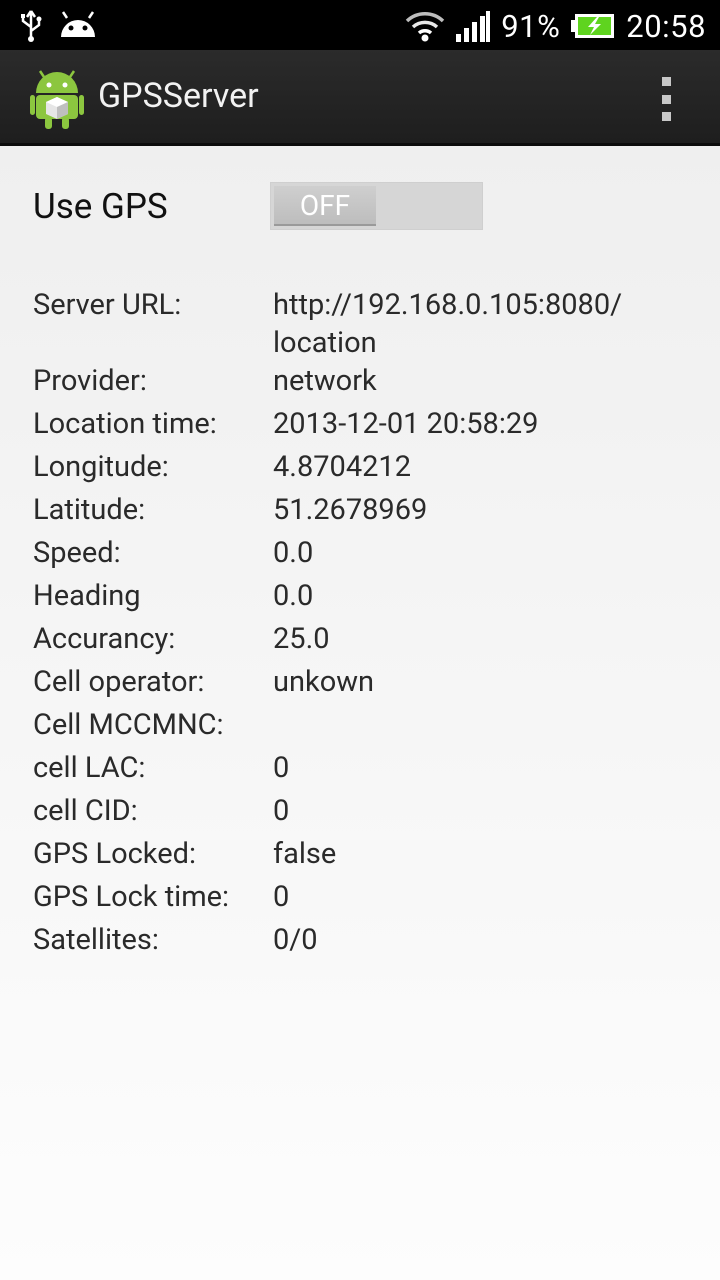 The image size is (720, 1280). Describe the element at coordinates (448, 324) in the screenshot. I see `info-value: http://192.168.0.105:8080/ location` at that location.